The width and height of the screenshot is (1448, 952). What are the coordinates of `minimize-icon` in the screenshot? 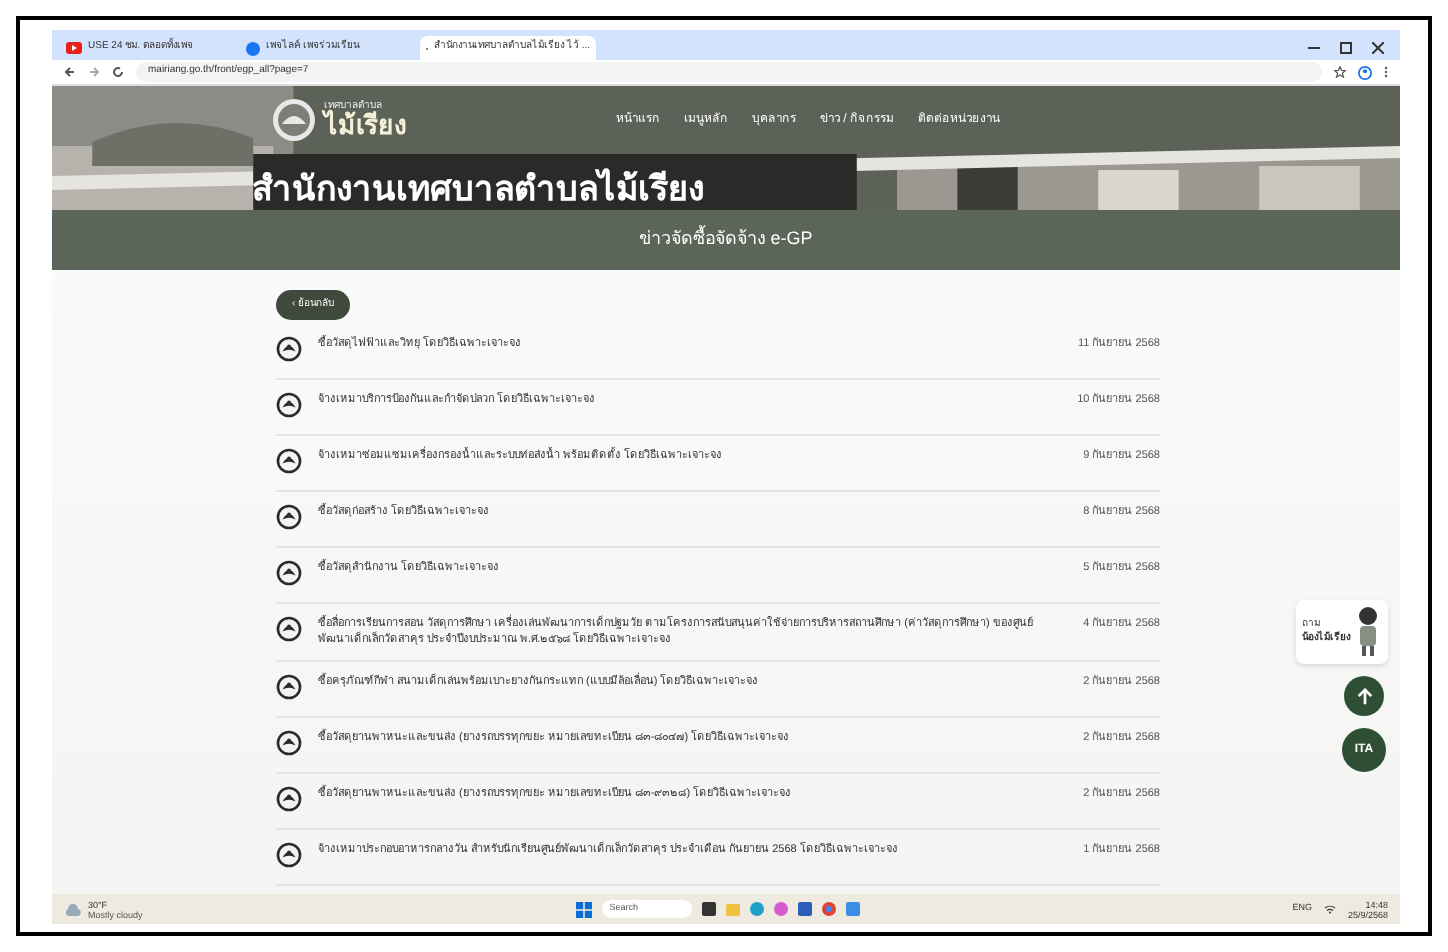 It's located at (1314, 48).